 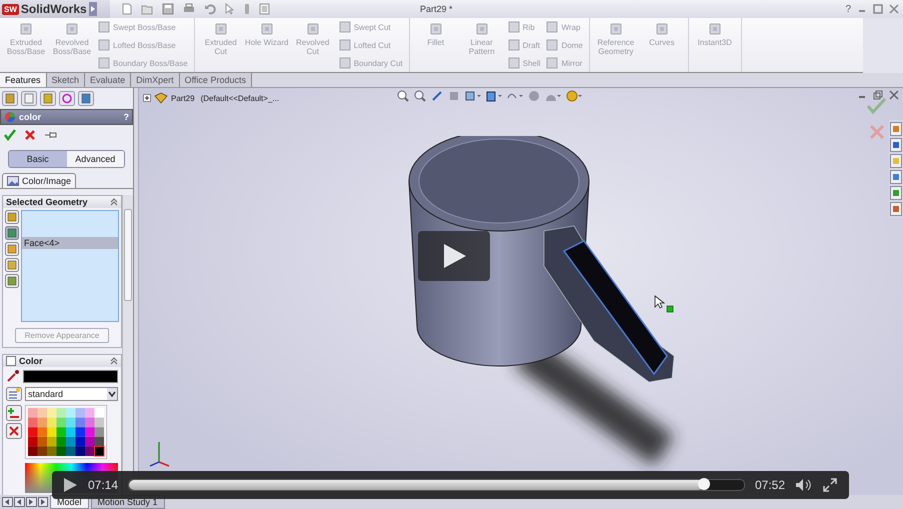 I want to click on maximize-icon, so click(x=878, y=9).